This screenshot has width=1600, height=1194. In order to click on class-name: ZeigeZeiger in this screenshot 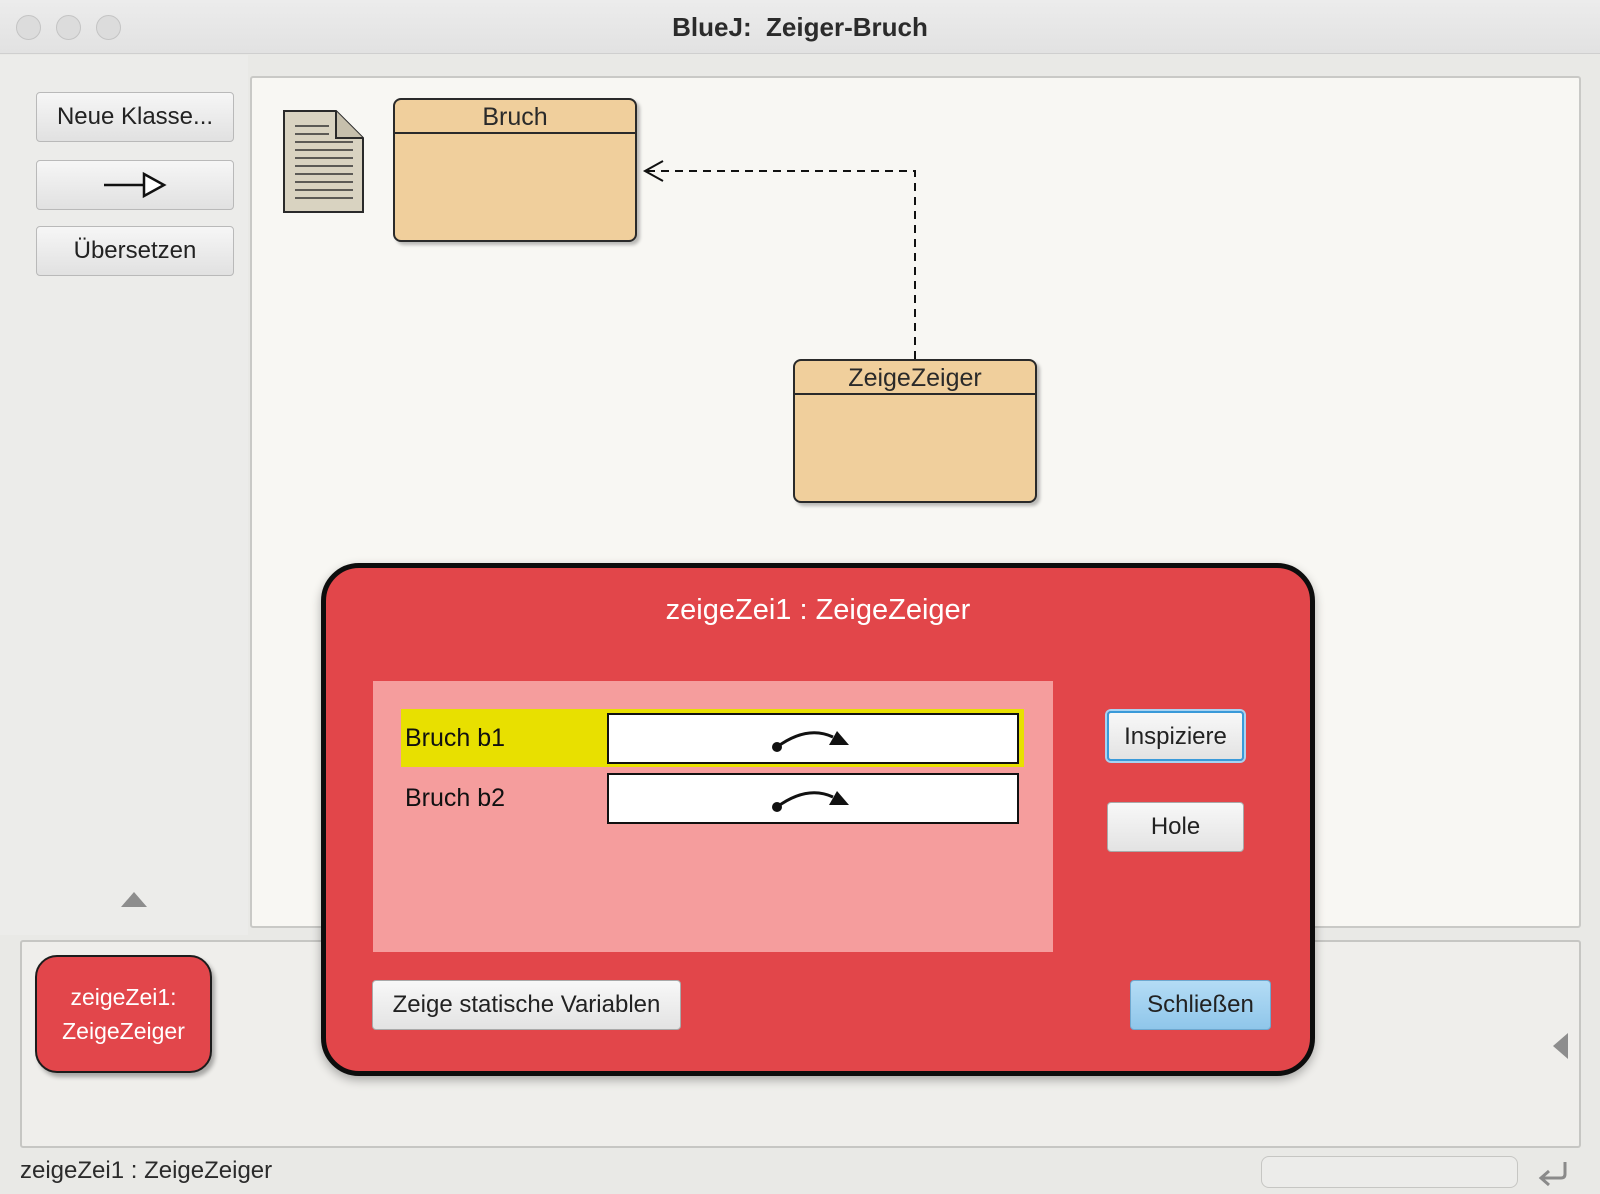, I will do `click(915, 378)`.